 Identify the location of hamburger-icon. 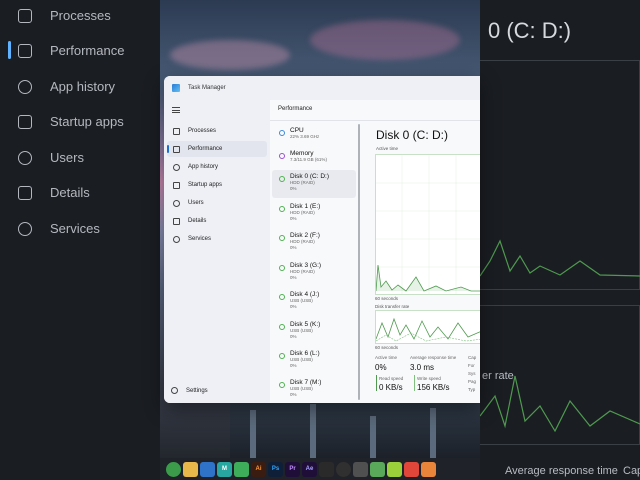
(176, 110).